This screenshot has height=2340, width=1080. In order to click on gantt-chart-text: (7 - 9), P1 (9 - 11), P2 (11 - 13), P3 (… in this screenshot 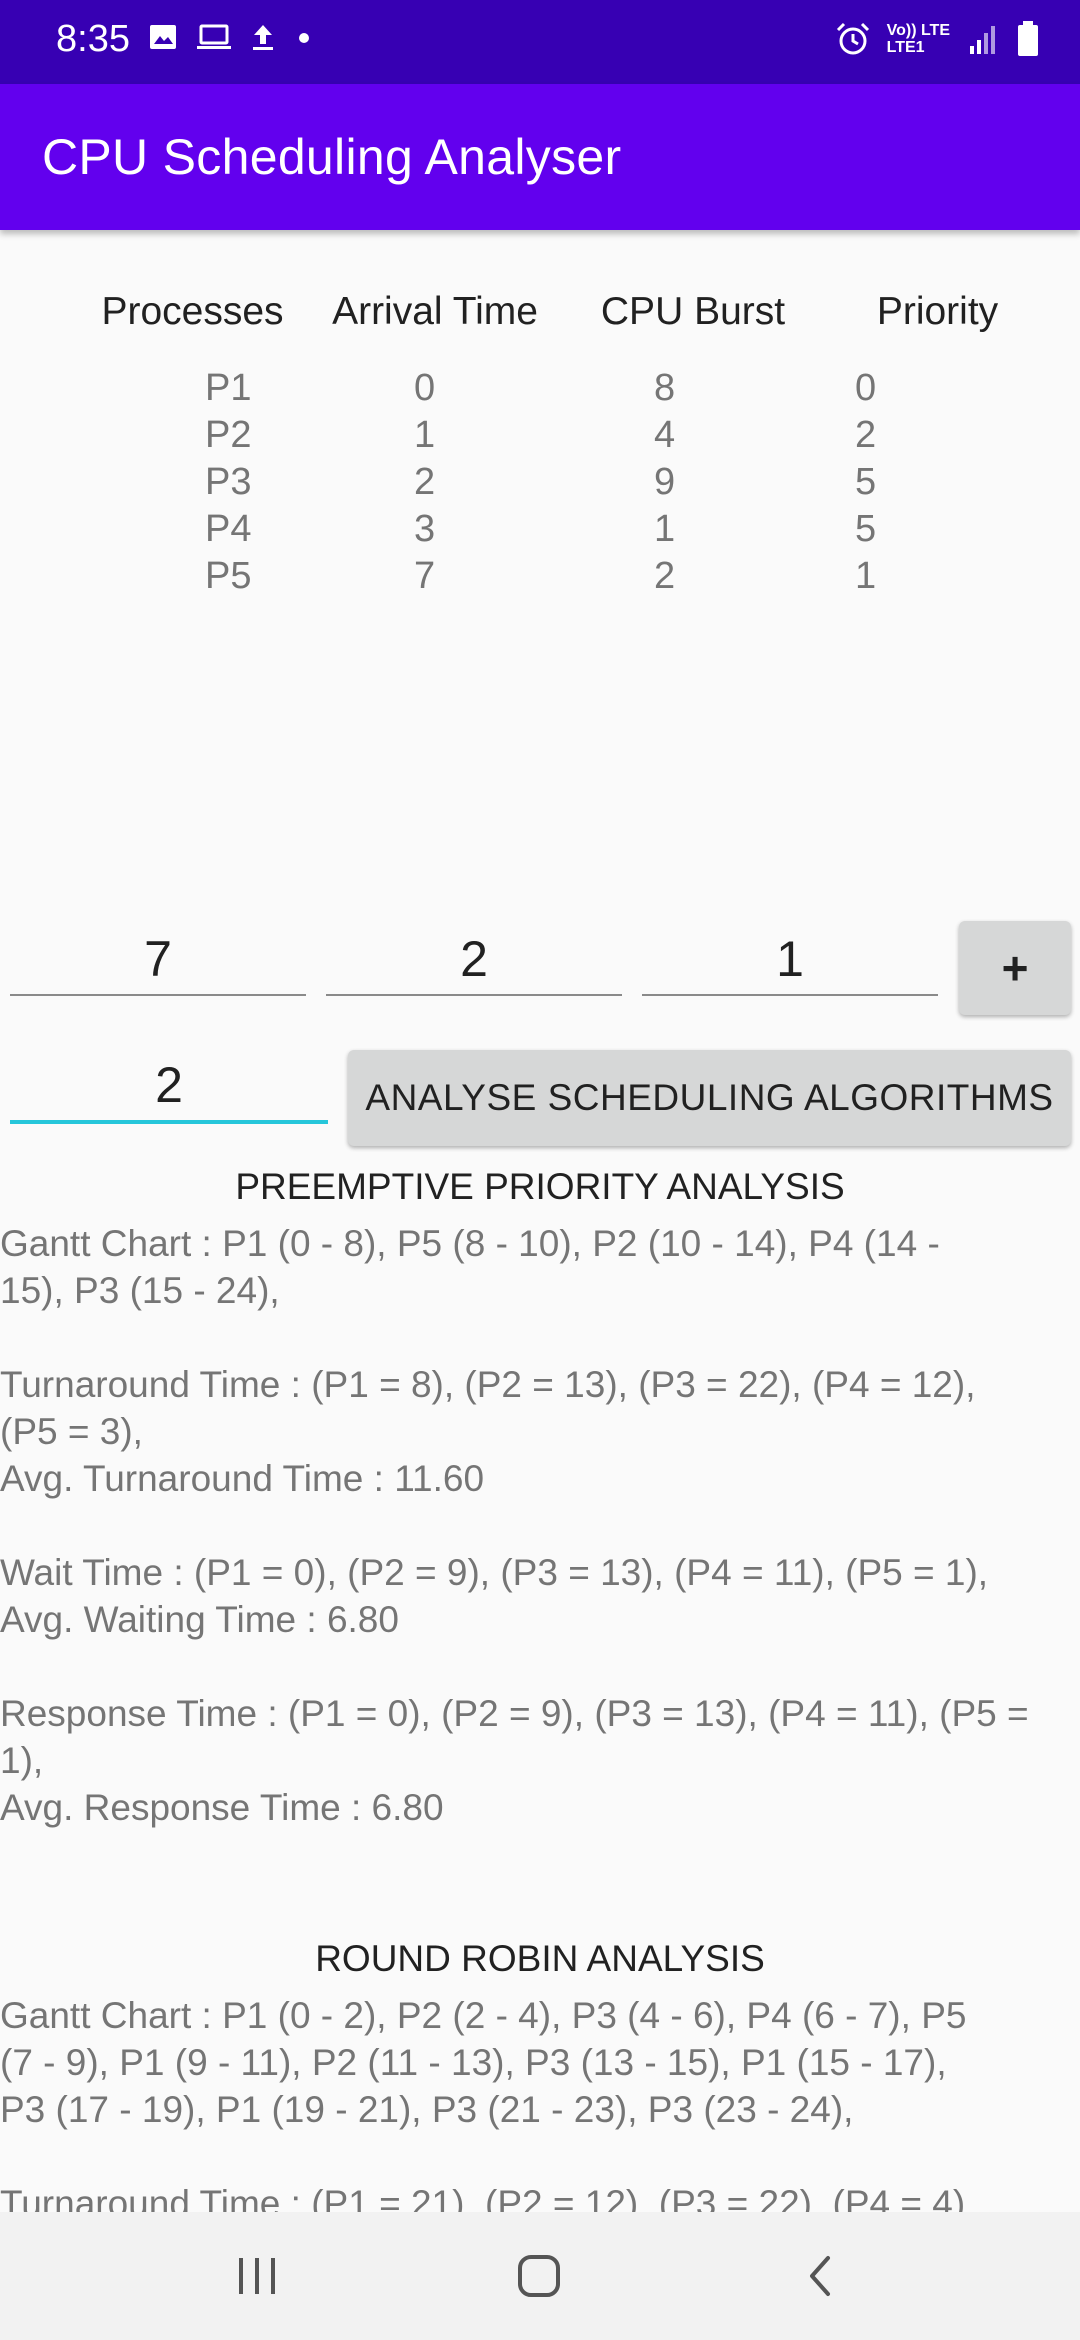, I will do `click(473, 2062)`.